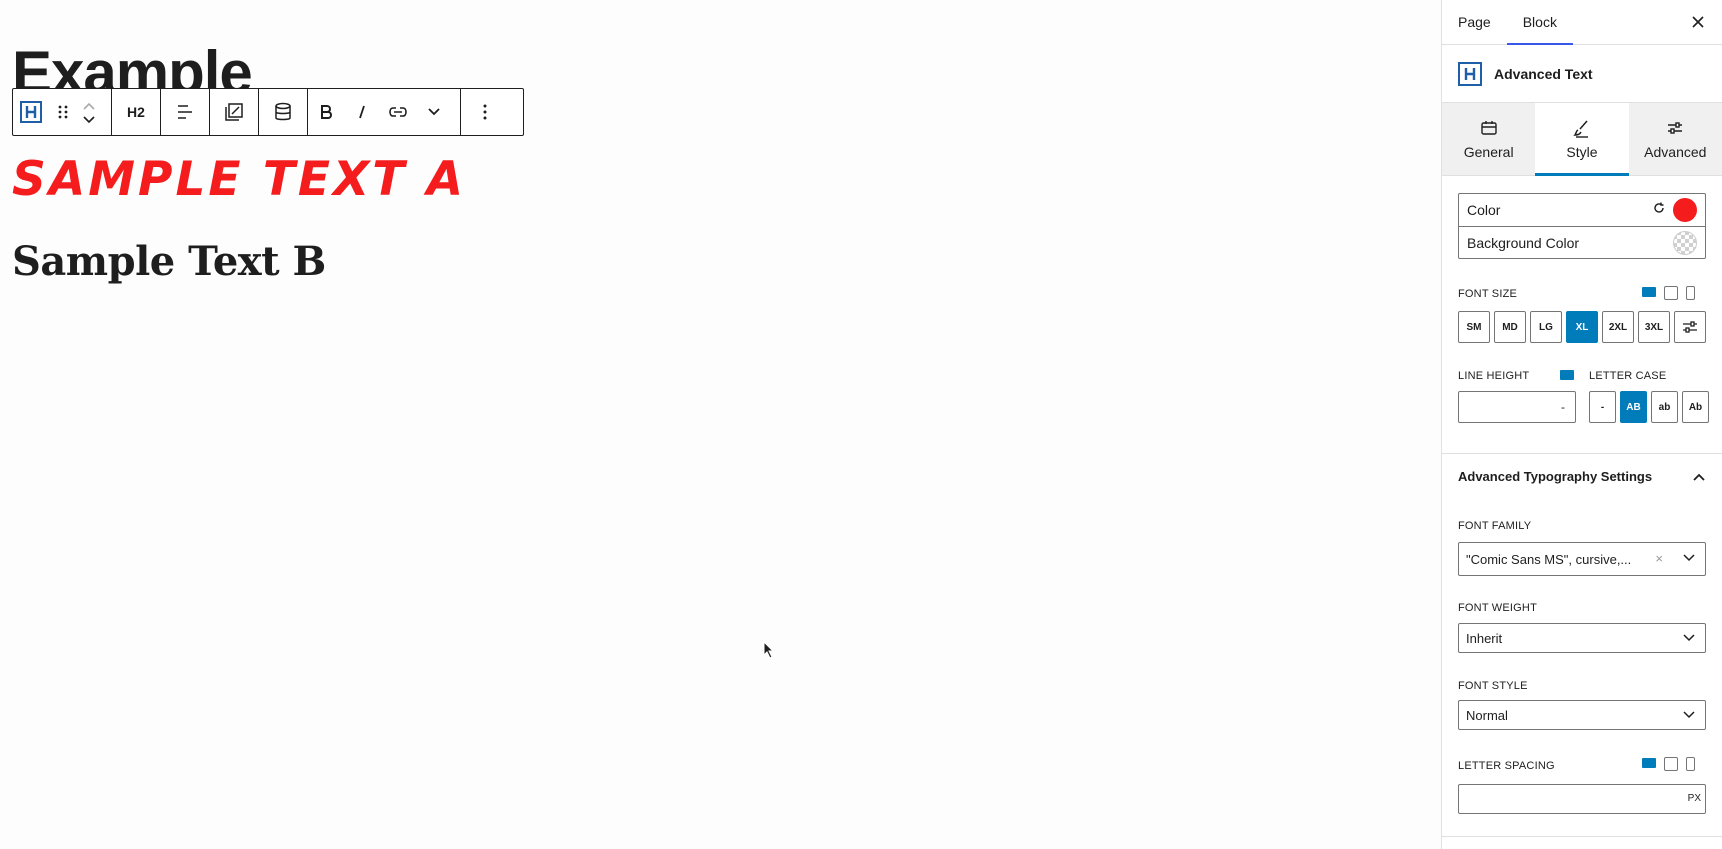 The width and height of the screenshot is (1722, 849). I want to click on clear-font-family-button: ×, so click(1659, 558).